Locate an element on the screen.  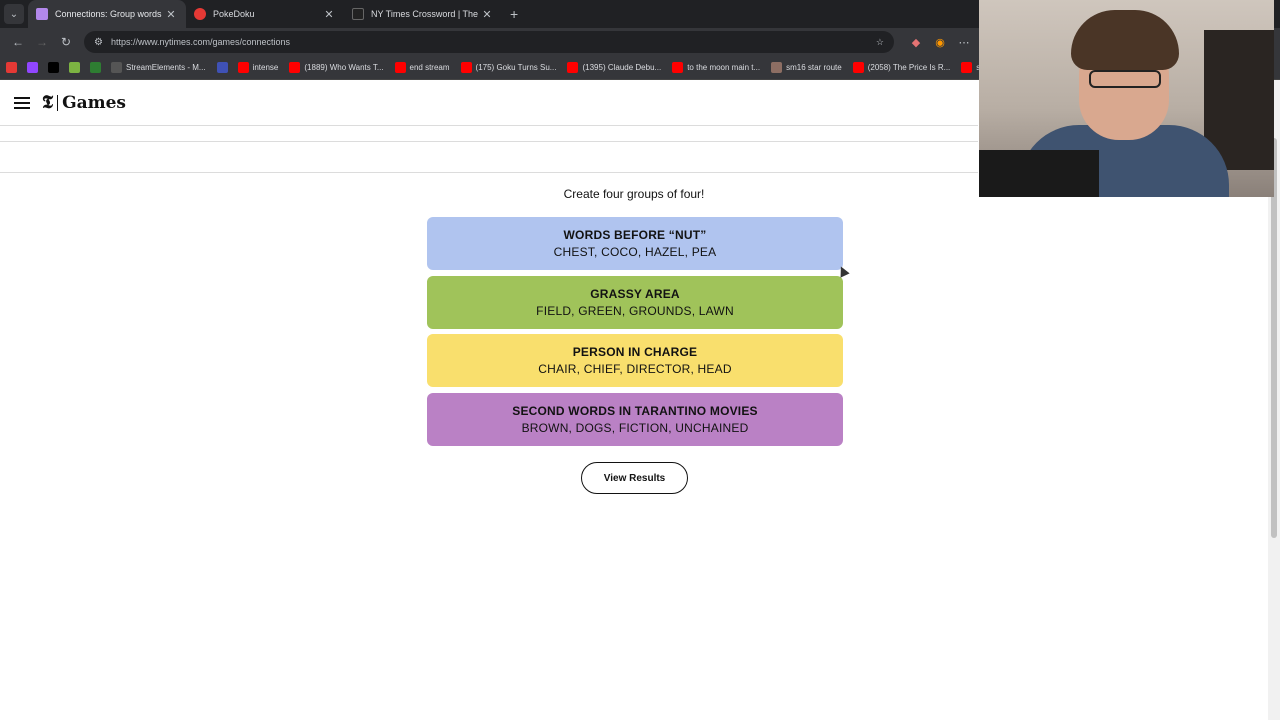
tab-pokedoku: PokeDoku ✕ is located at coordinates (265, 14).